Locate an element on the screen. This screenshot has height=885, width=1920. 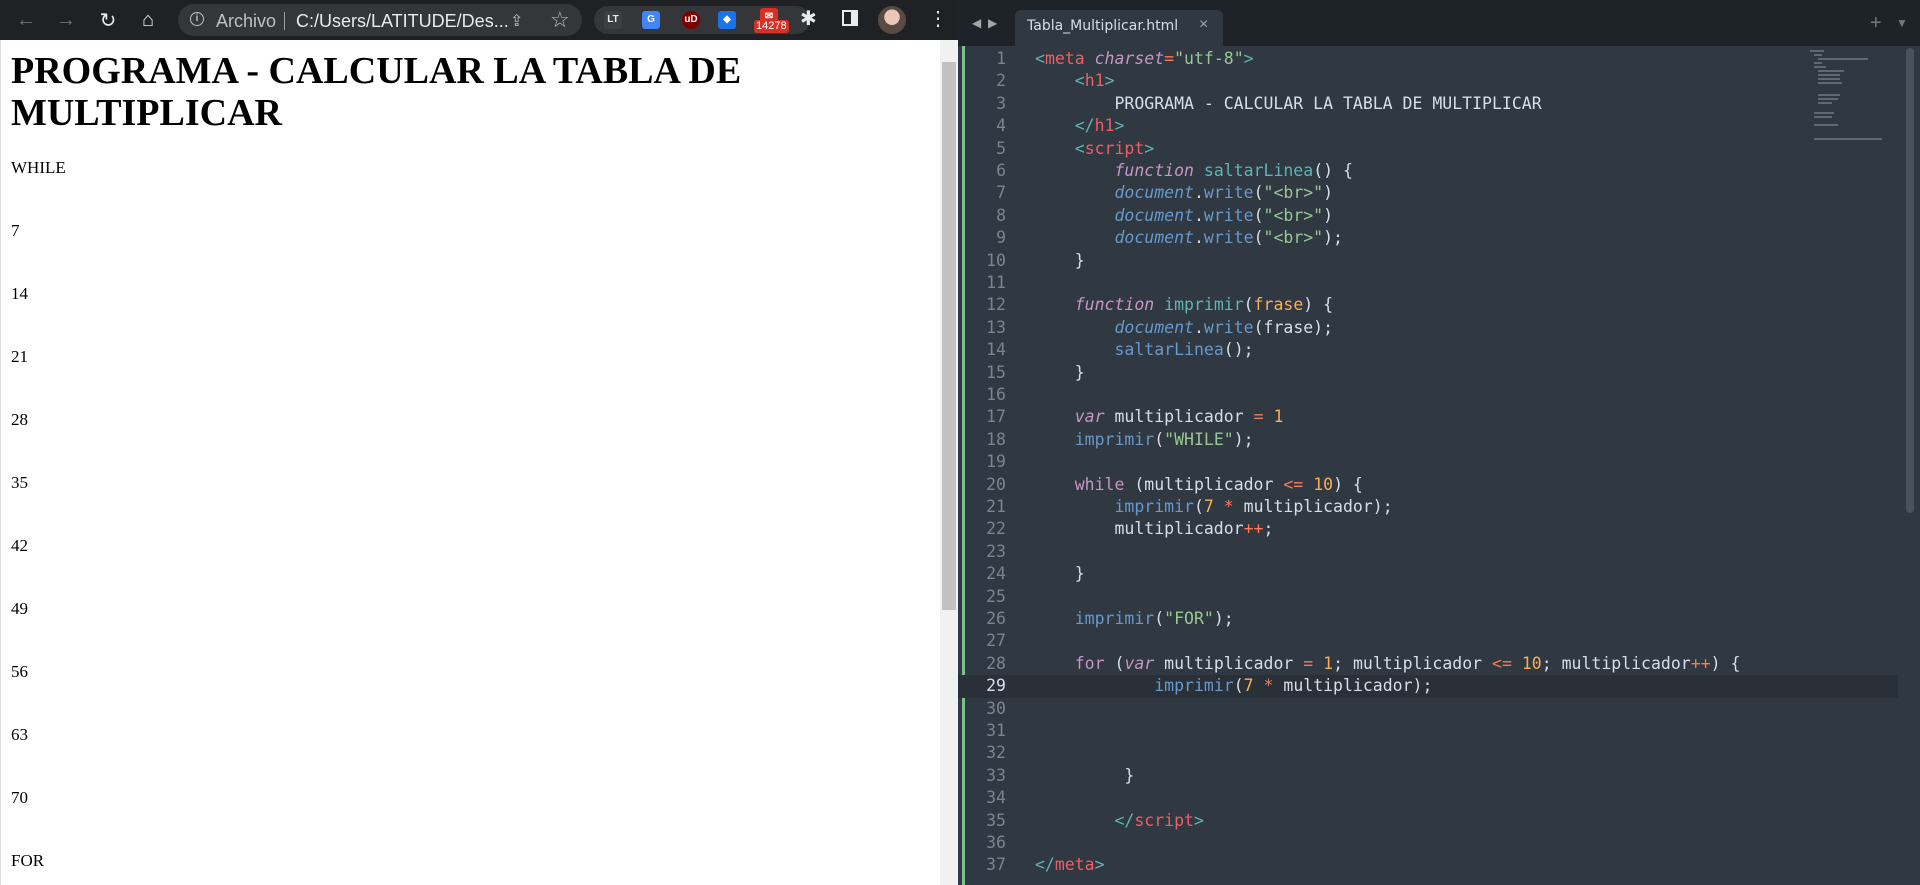
code-line: 7 document.write("<br>") is located at coordinates (1428, 193).